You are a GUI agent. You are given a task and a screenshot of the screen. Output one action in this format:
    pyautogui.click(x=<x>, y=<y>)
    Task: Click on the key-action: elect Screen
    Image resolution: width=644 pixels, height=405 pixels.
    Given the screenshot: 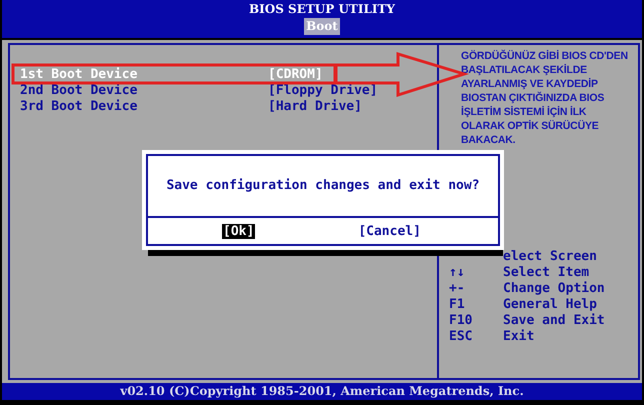 What is the action you would take?
    pyautogui.click(x=550, y=257)
    